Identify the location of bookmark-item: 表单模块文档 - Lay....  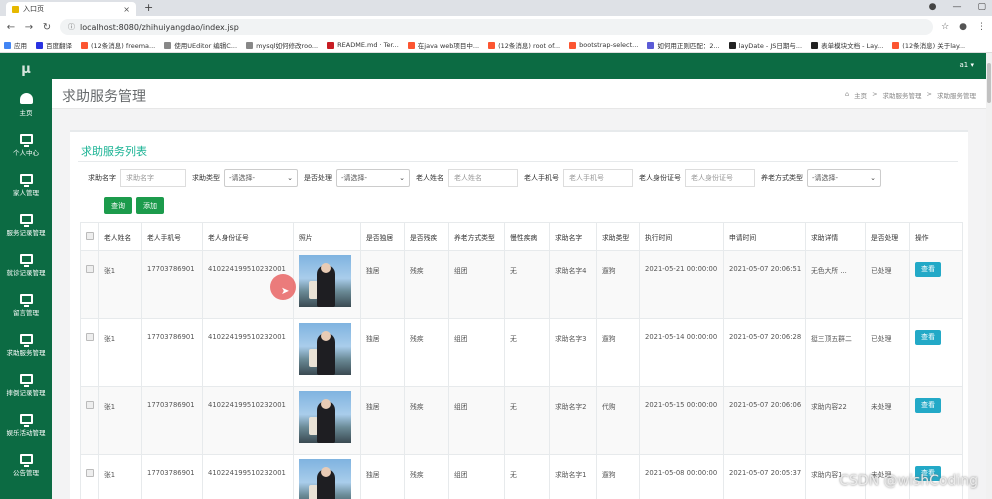
(847, 45).